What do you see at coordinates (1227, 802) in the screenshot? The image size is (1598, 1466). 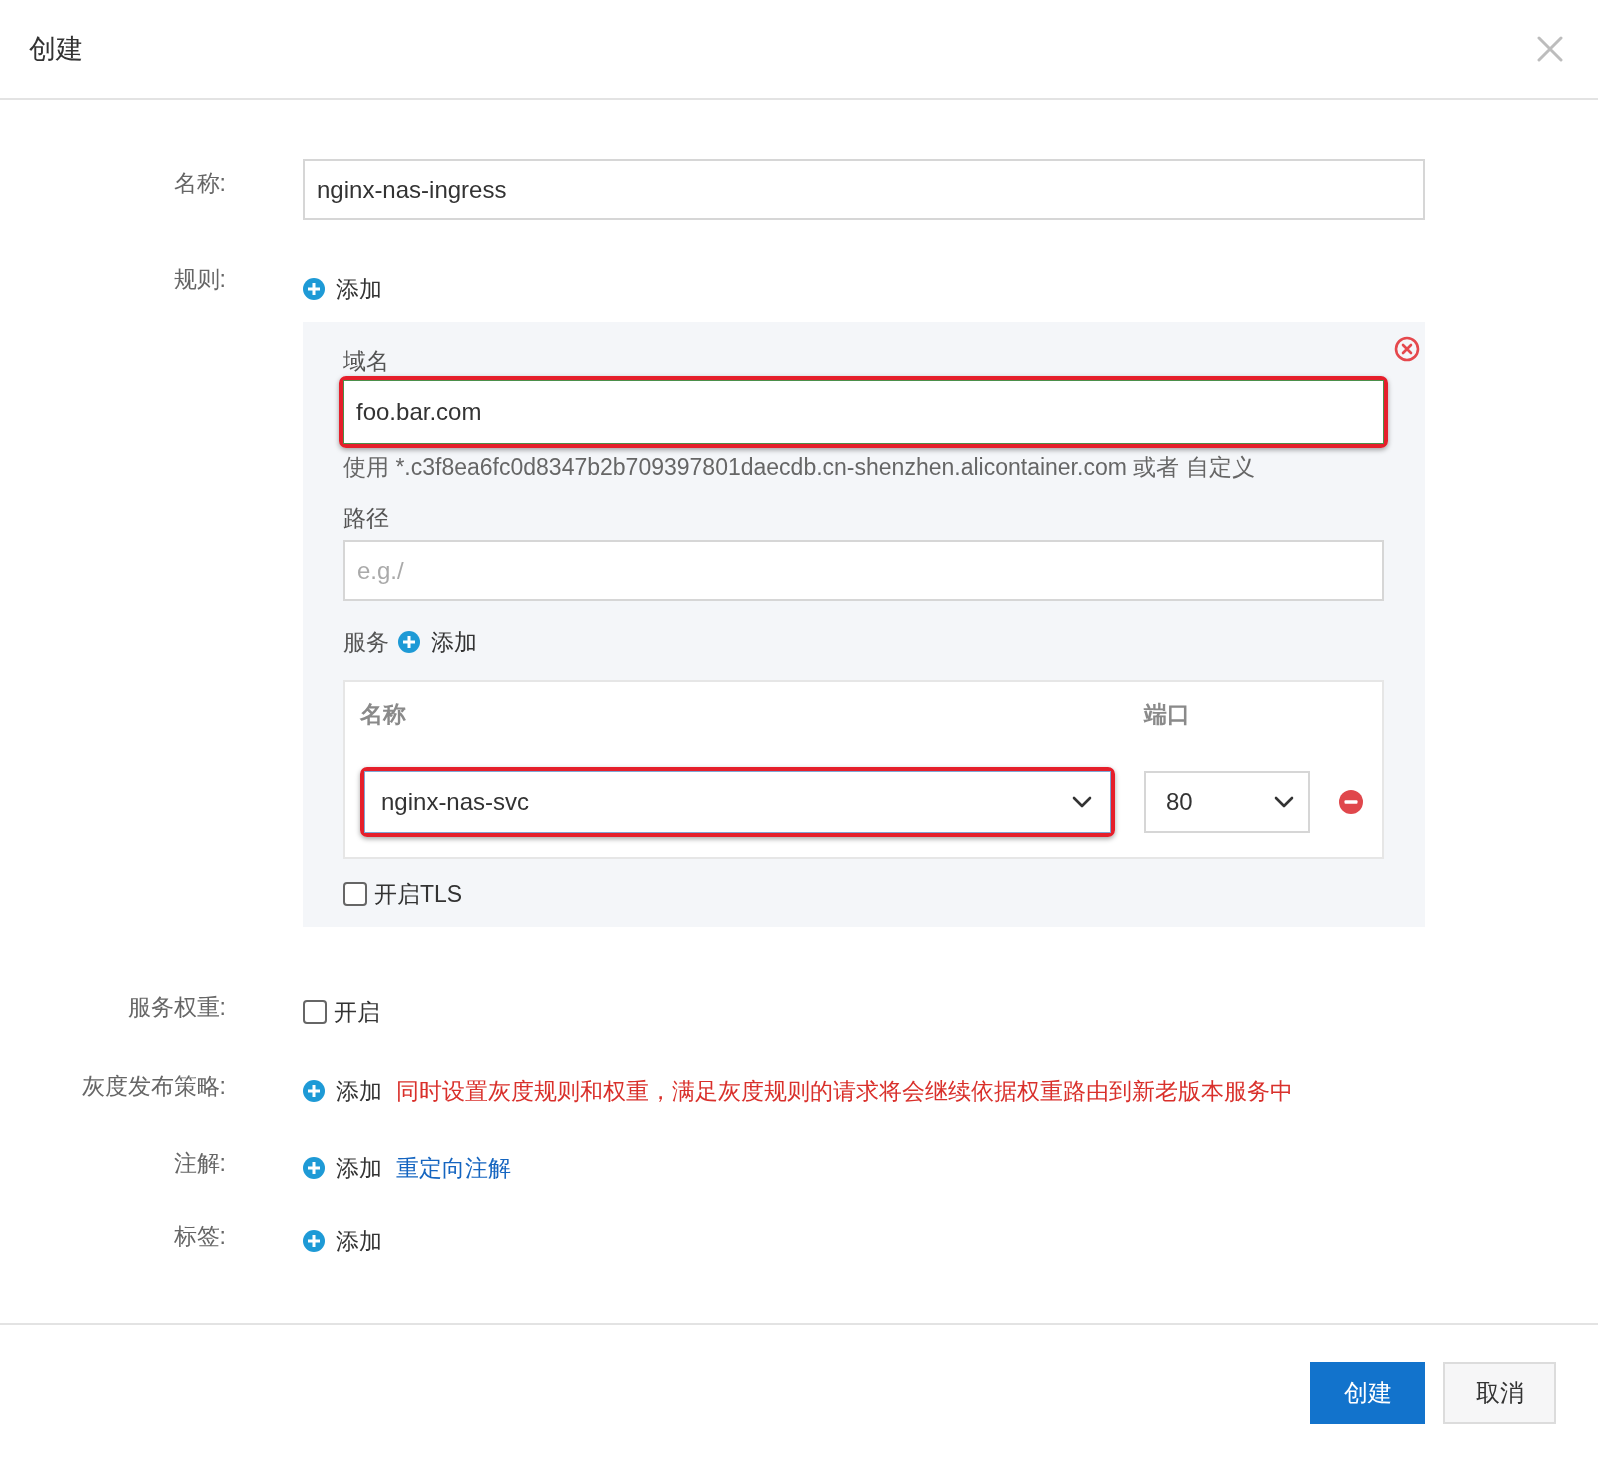 I see `port-select: 80` at bounding box center [1227, 802].